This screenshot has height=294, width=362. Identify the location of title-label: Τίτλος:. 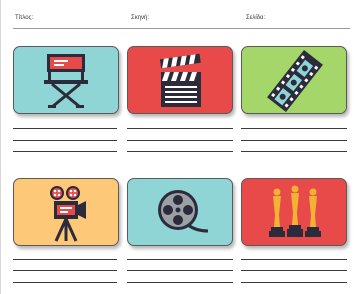
(24, 18).